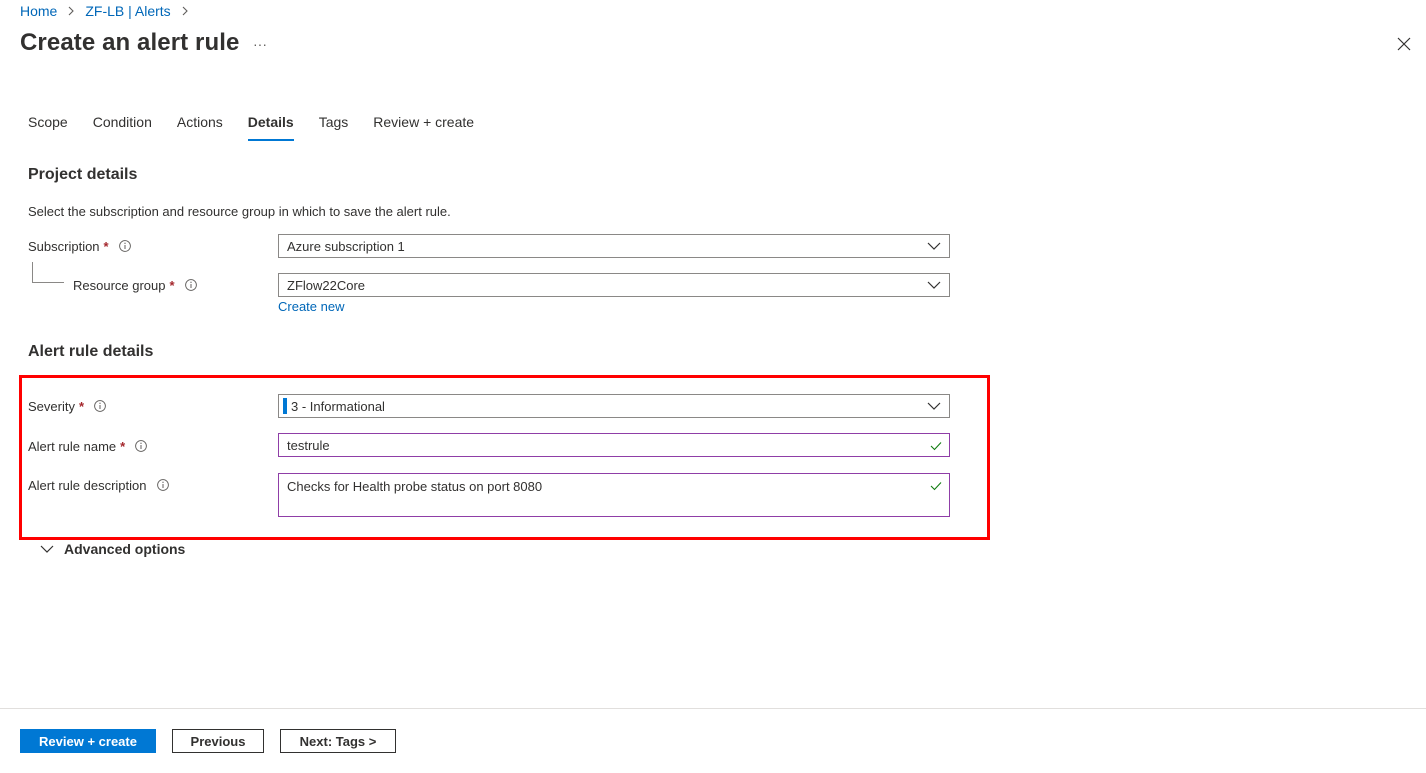 The image size is (1426, 773). Describe the element at coordinates (38, 11) in the screenshot. I see `breadcrumb-home-link: Home` at that location.